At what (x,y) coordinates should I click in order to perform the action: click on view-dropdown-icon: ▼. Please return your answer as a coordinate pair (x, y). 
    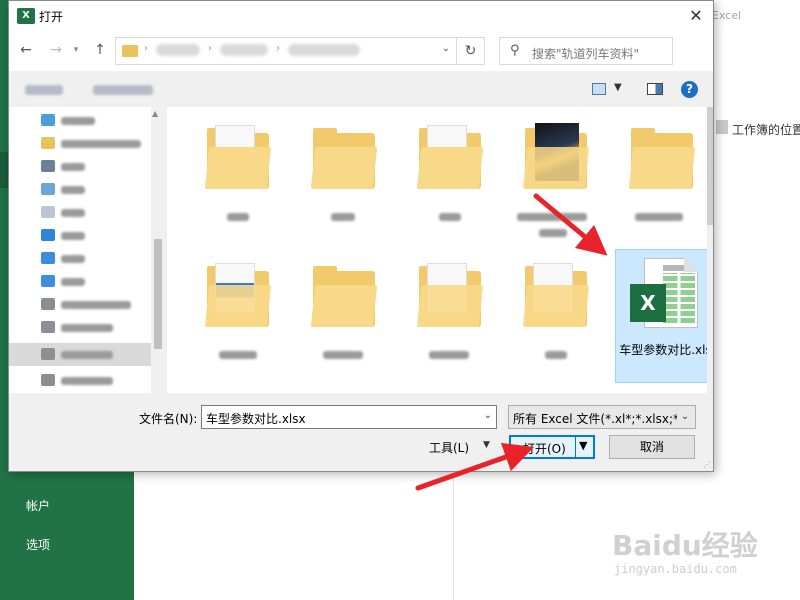
    Looking at the image, I should click on (618, 87).